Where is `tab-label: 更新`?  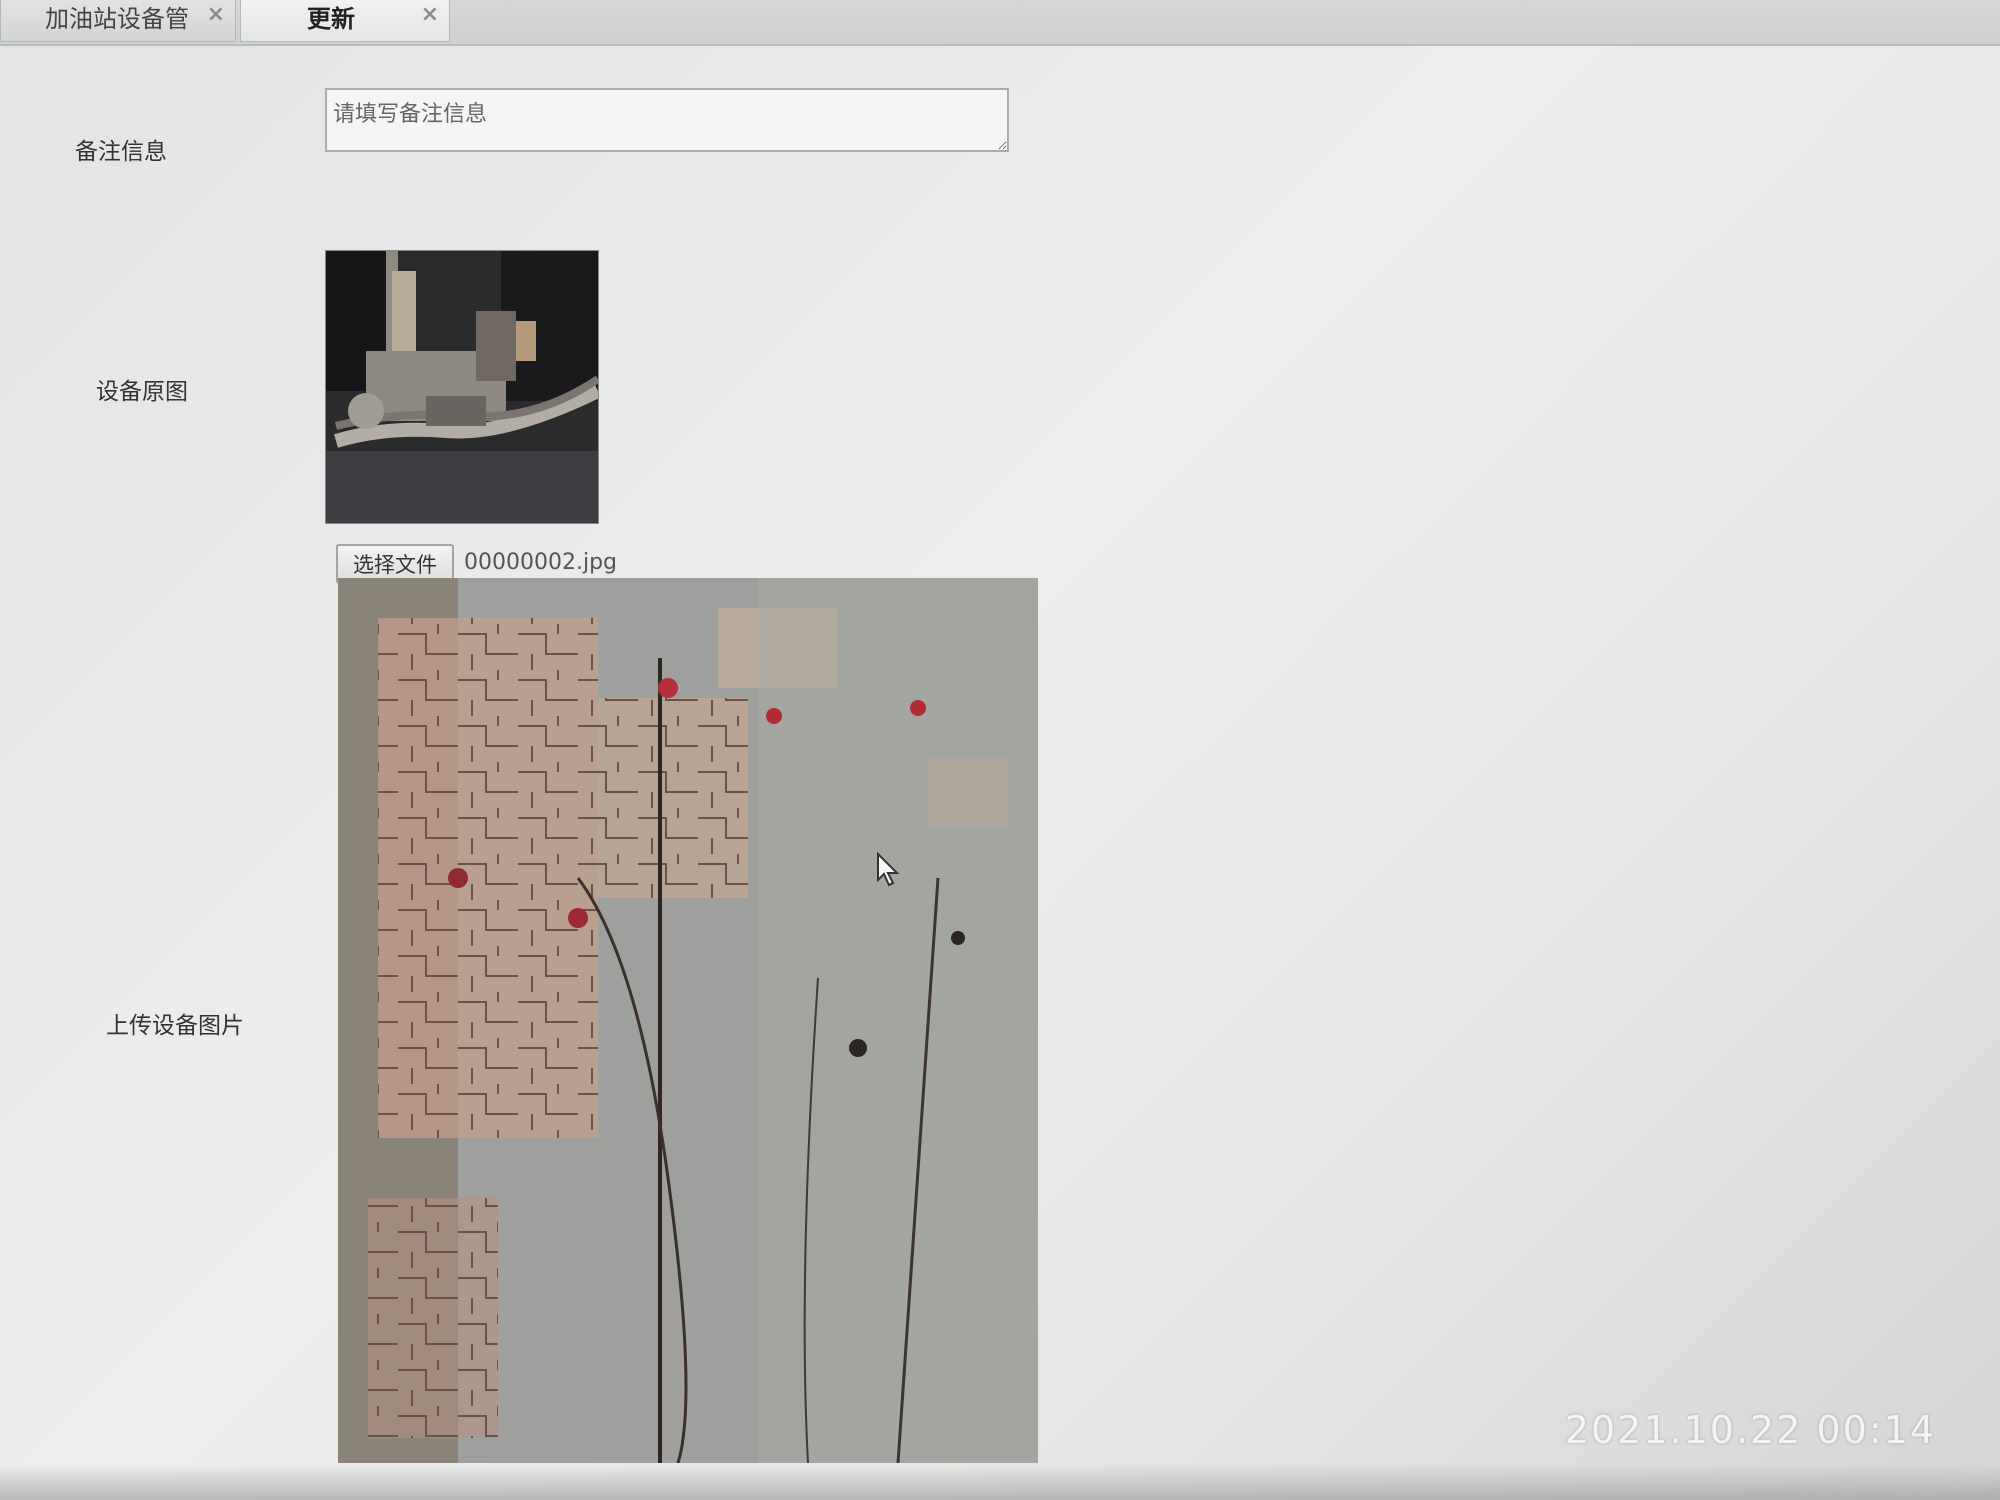 tab-label: 更新 is located at coordinates (331, 19).